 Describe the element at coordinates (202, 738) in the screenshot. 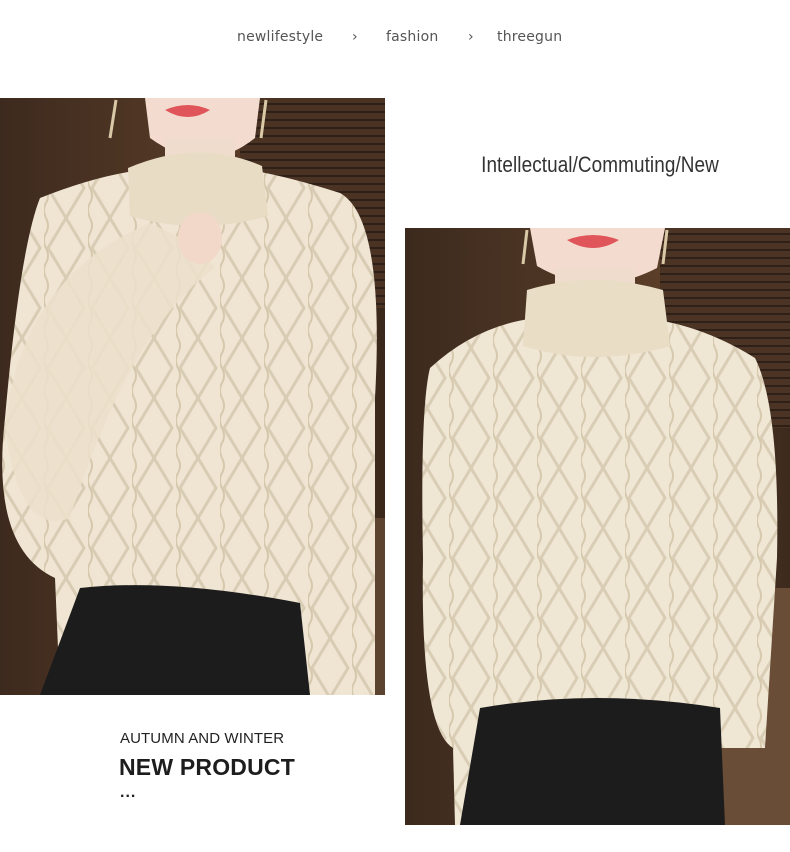

I see `promo-subtitle: AUTUMN AND WINTER` at that location.